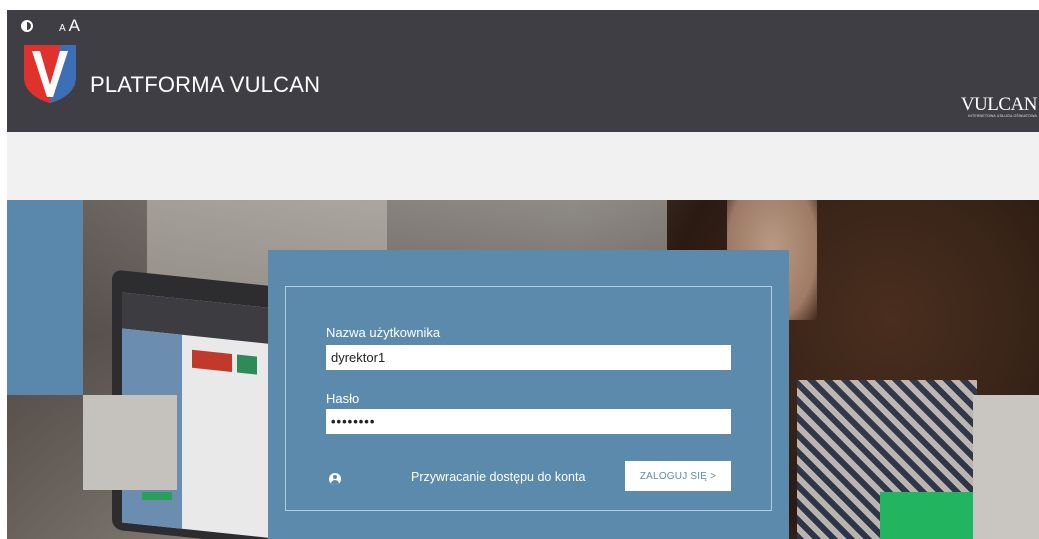  Describe the element at coordinates (678, 476) in the screenshot. I see `login-button: ZALOGUJ SIĘ >` at that location.